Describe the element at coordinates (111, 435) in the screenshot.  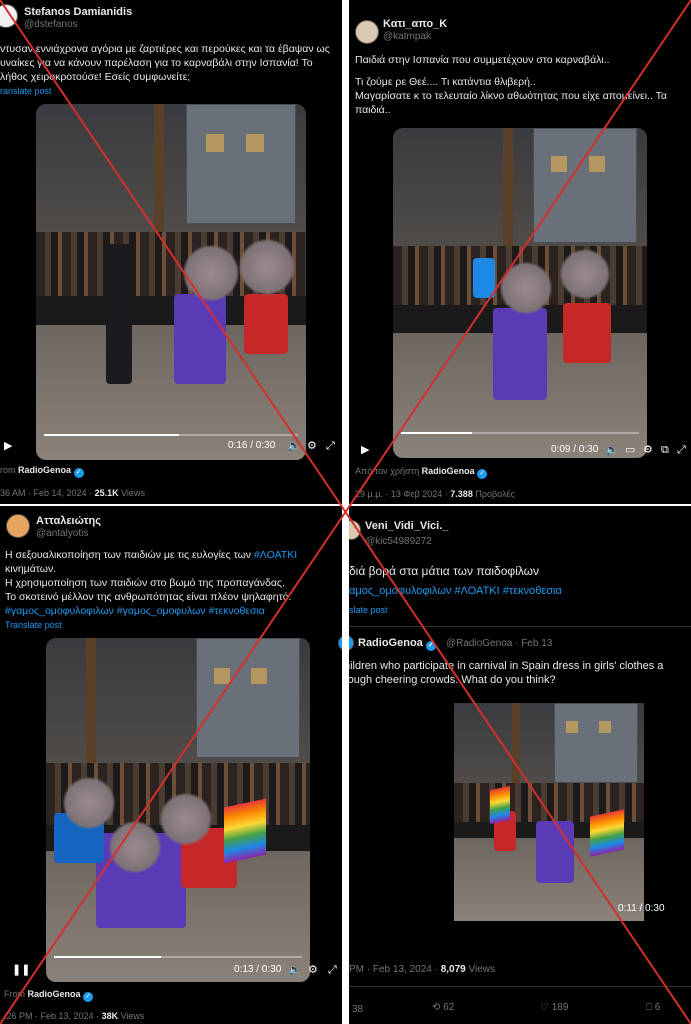
I see `video-progress-fill` at that location.